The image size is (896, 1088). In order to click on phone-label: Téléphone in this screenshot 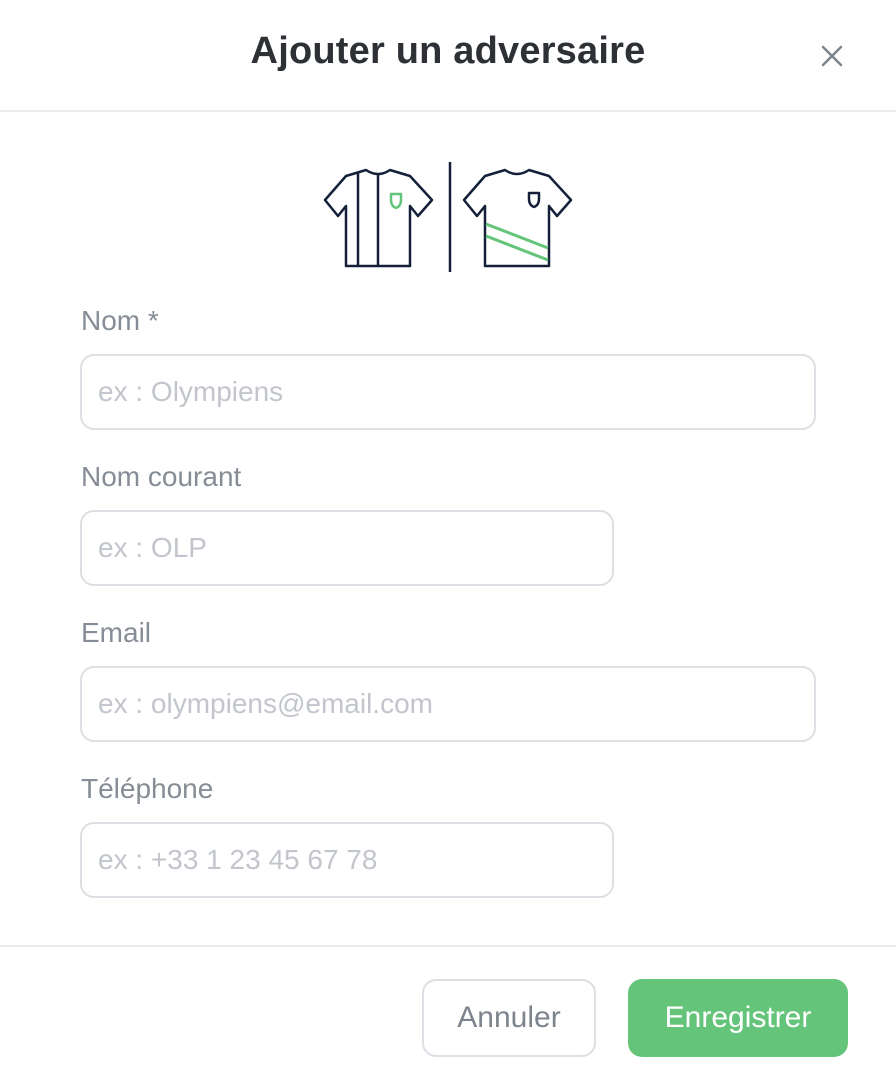, I will do `click(147, 788)`.